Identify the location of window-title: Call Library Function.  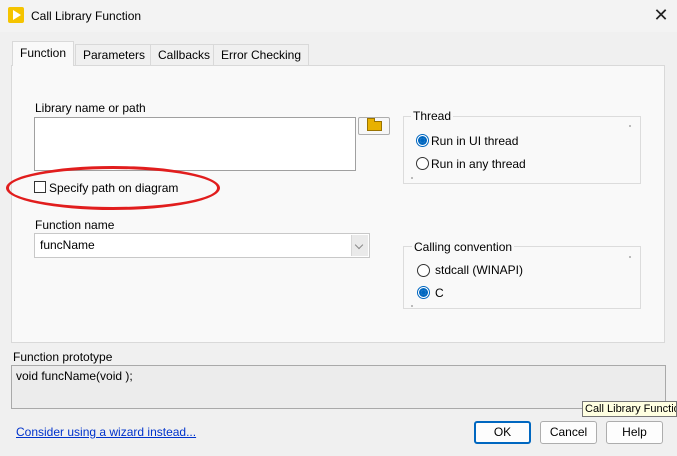
(86, 16).